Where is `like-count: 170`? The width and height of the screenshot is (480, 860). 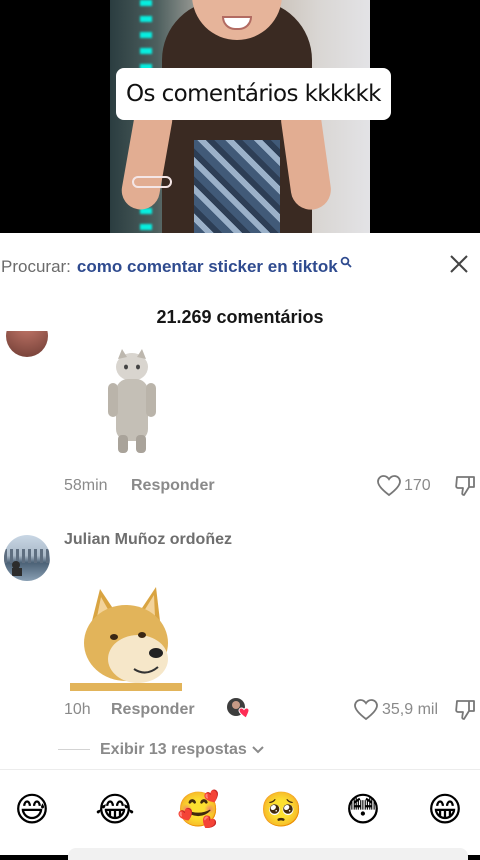
like-count: 170 is located at coordinates (417, 485).